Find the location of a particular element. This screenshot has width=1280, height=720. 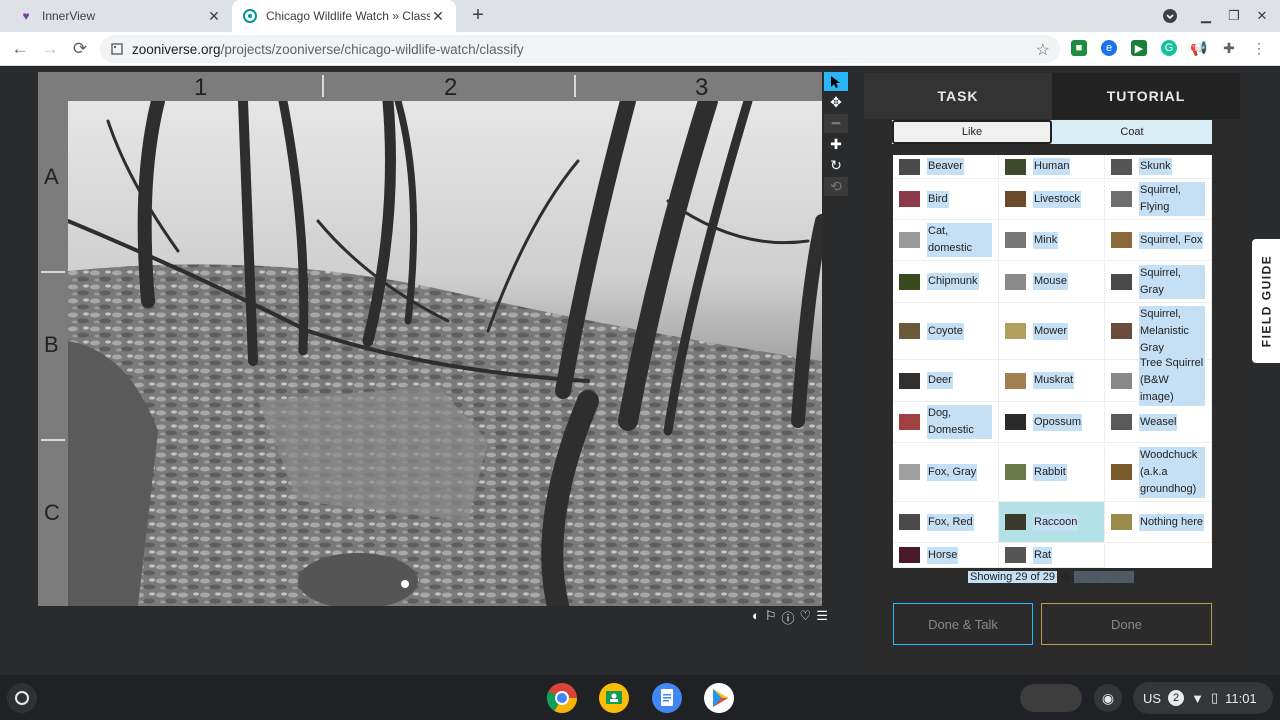

forward-icon: → is located at coordinates (50, 49).